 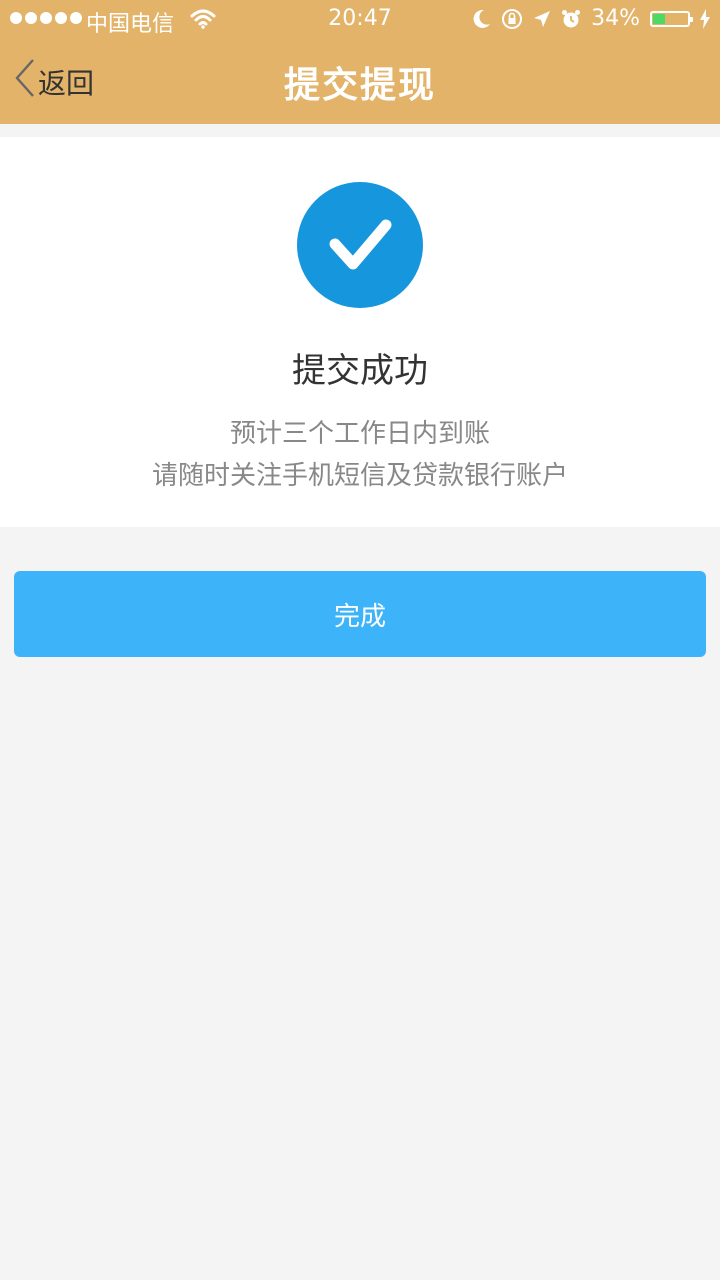 What do you see at coordinates (359, 434) in the screenshot?
I see `arrival-notice: 预计三个工作日内到账` at bounding box center [359, 434].